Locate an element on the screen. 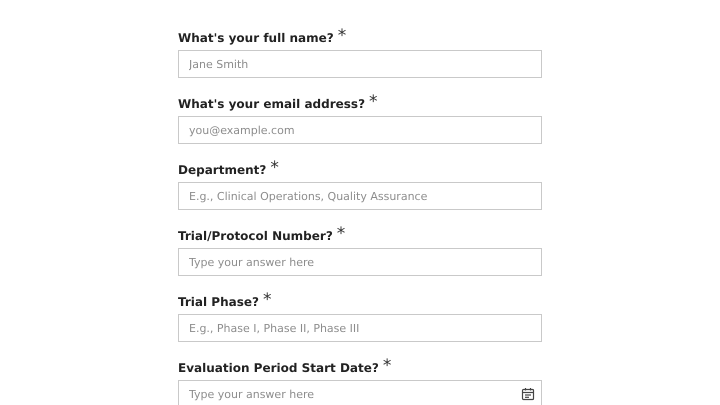  field-label: Department? is located at coordinates (222, 170).